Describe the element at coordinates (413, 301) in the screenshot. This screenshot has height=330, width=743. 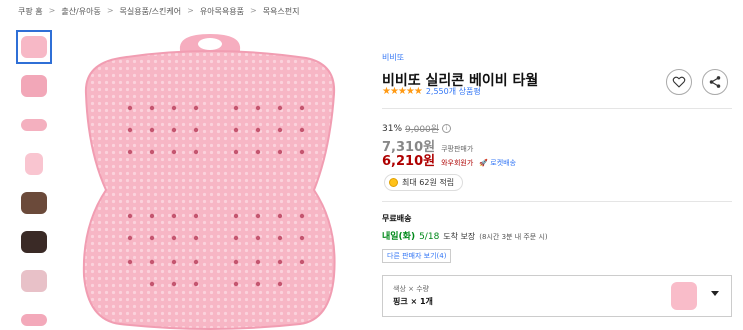
I see `option-value: 핑크 × 1개` at that location.